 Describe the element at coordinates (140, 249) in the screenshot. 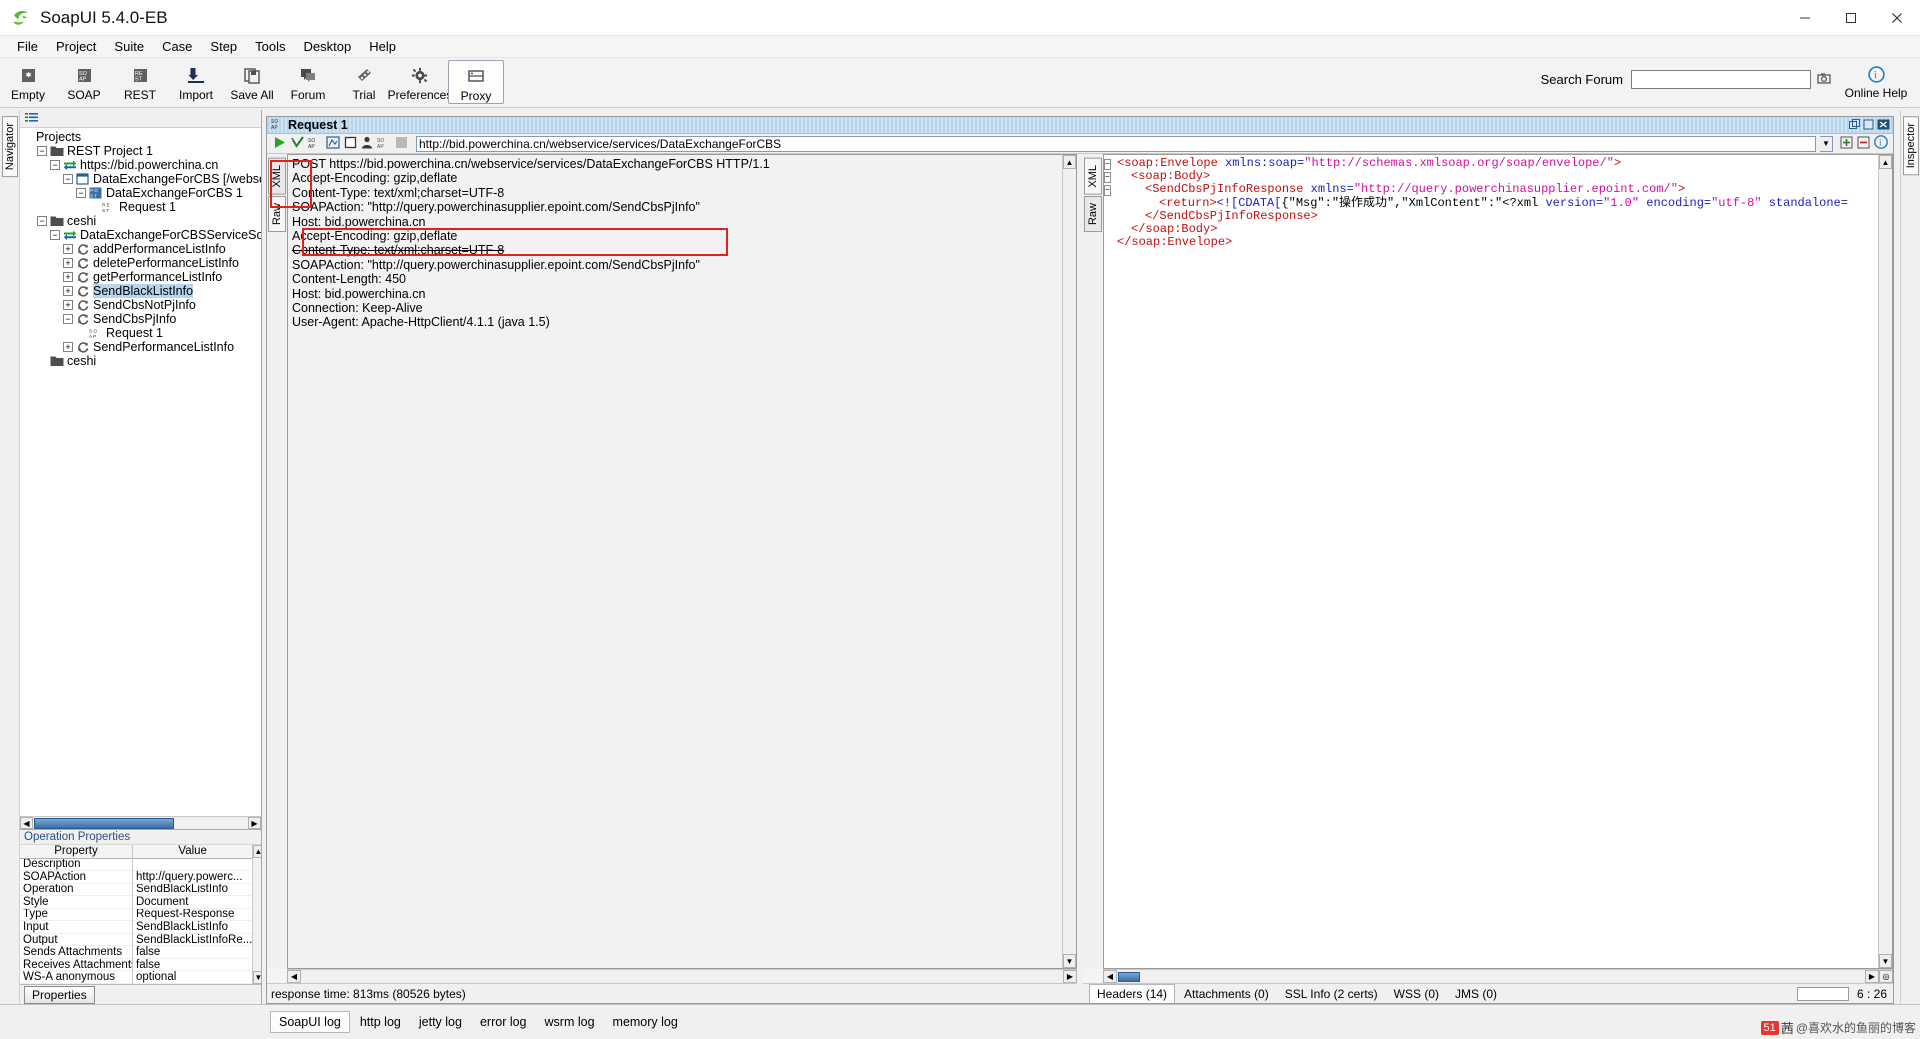

I see `tree-node-addperformancelistinfo: + addPerformanceListInfo` at that location.